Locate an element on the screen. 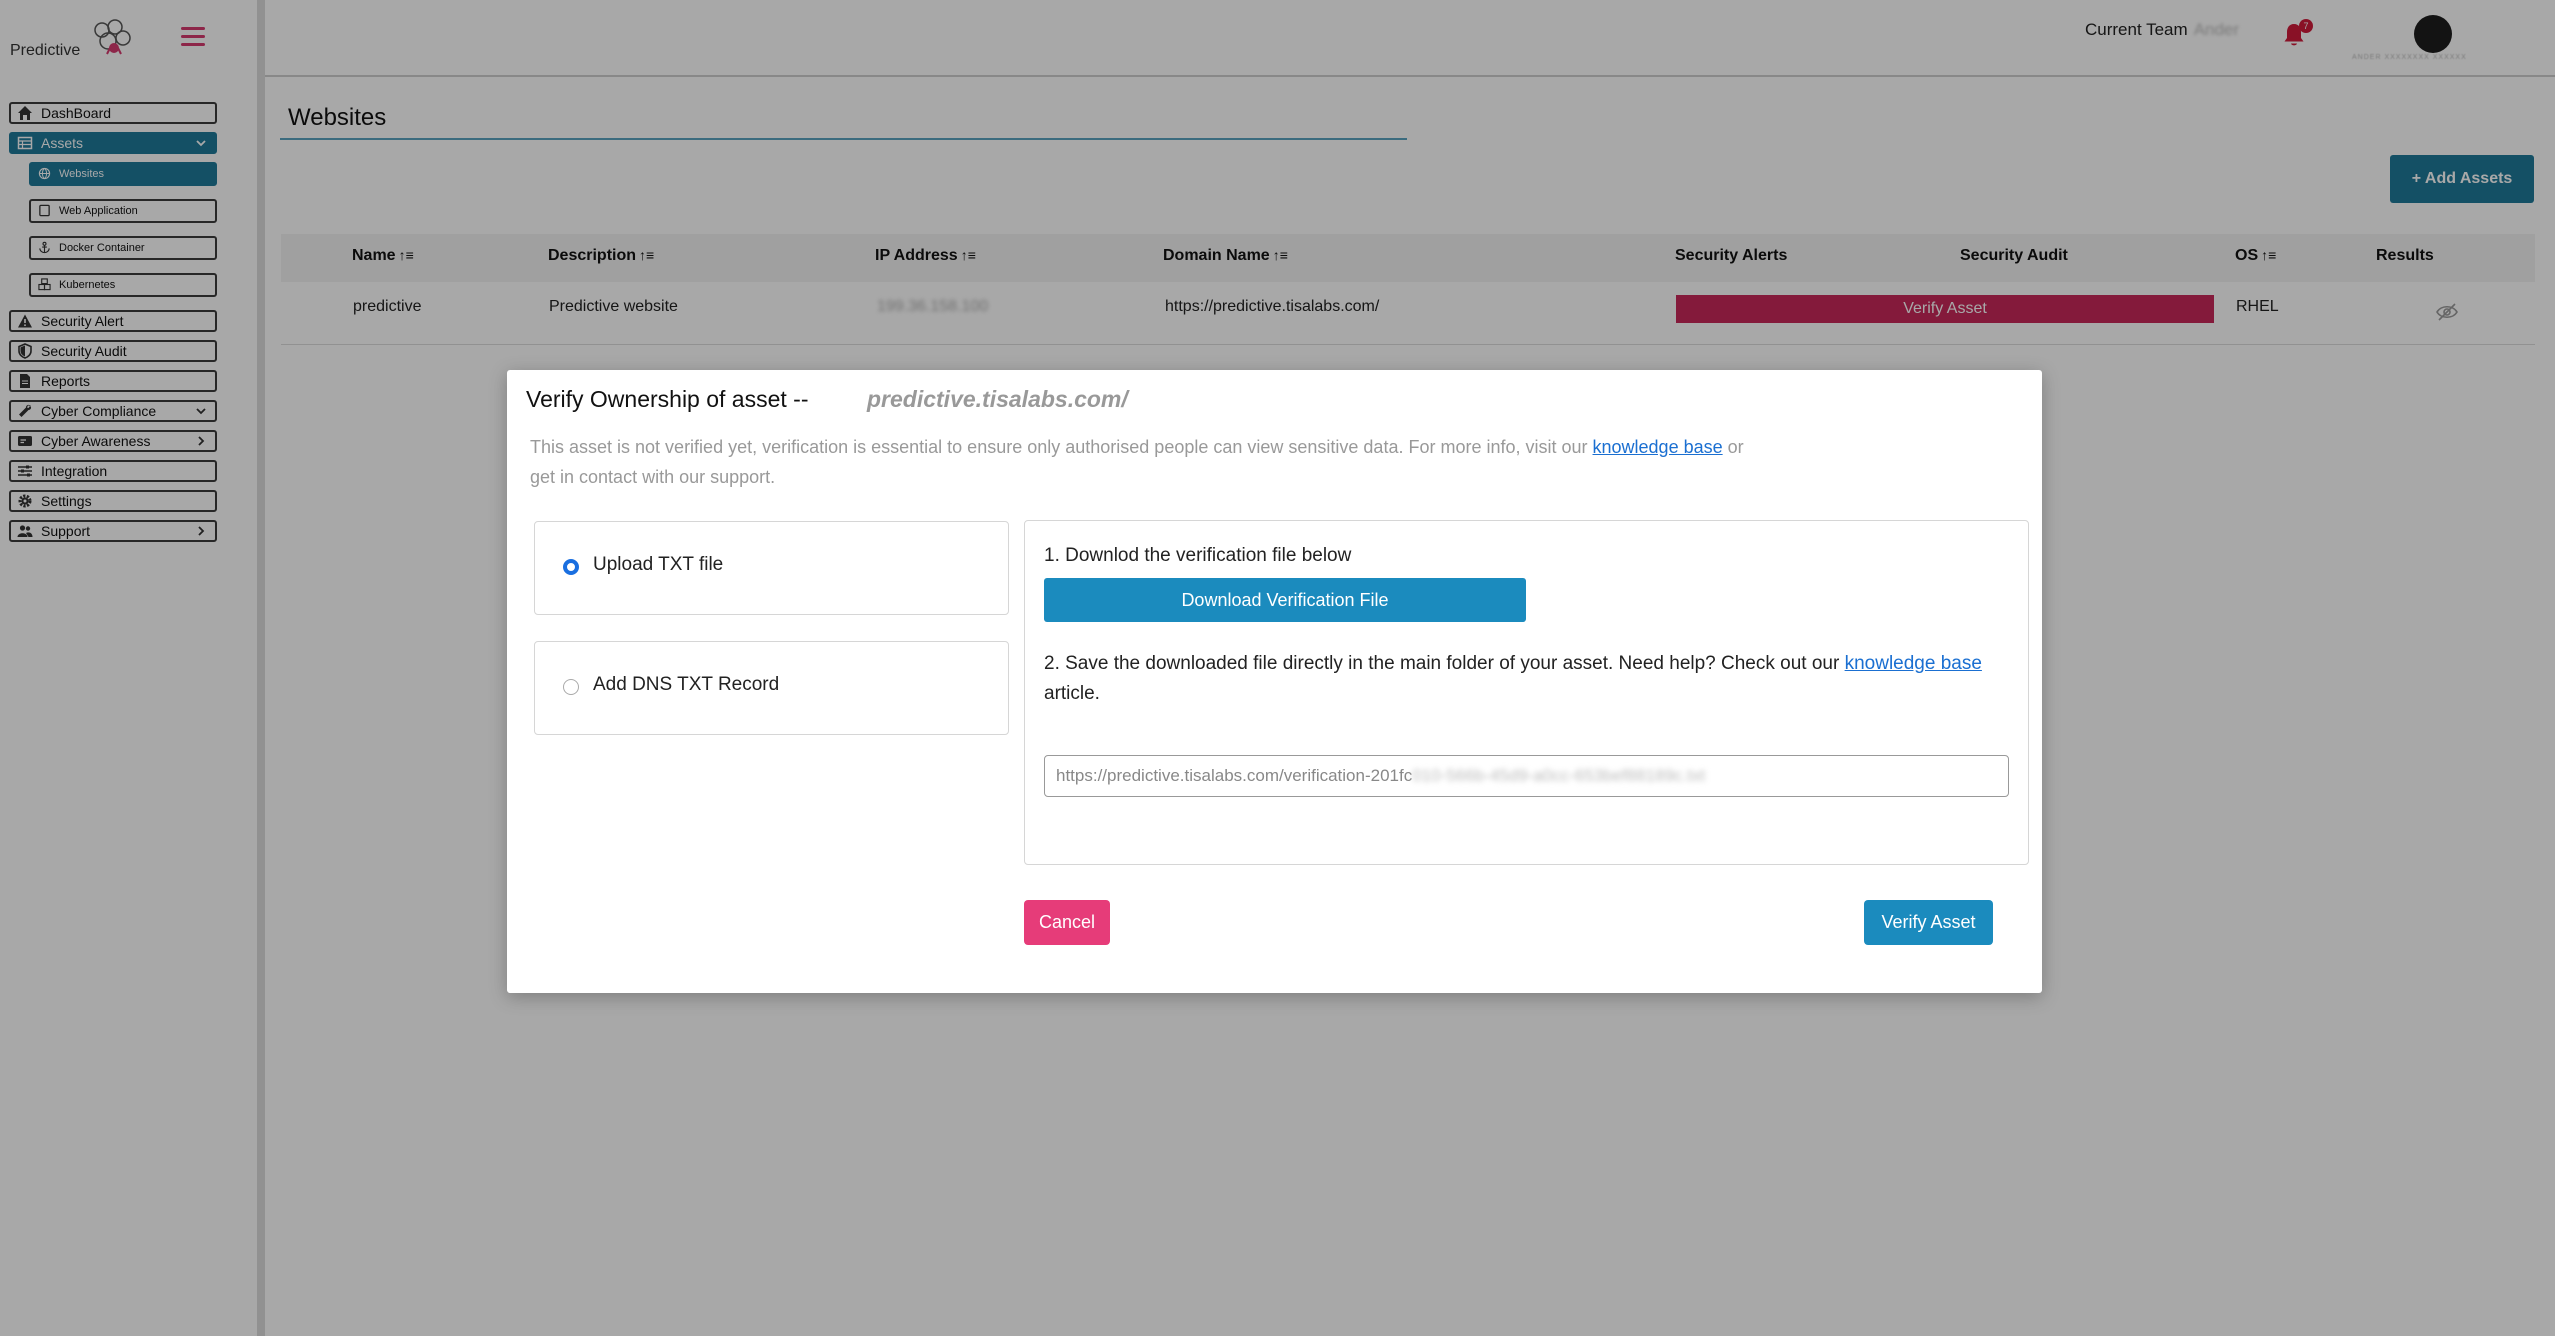  url-redacted-part: 010-566b-45d9-a0cc-653bef88189c.txt is located at coordinates (1559, 775).